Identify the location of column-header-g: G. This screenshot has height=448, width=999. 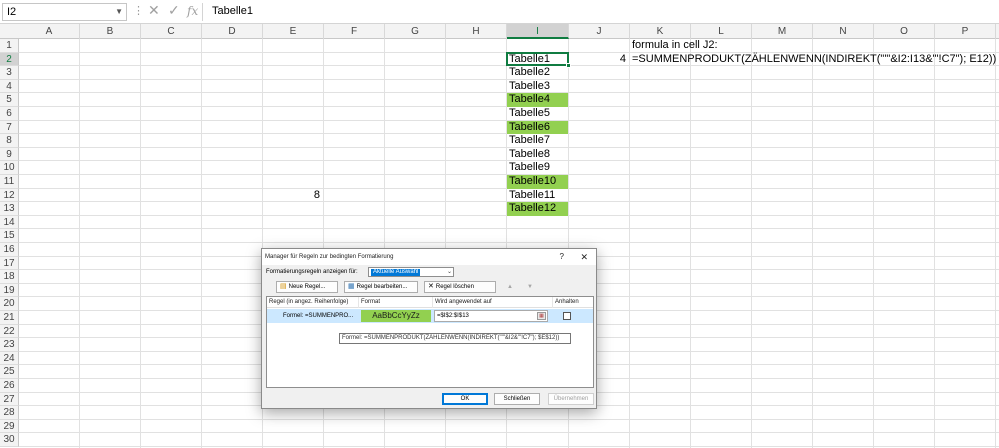
(415, 31).